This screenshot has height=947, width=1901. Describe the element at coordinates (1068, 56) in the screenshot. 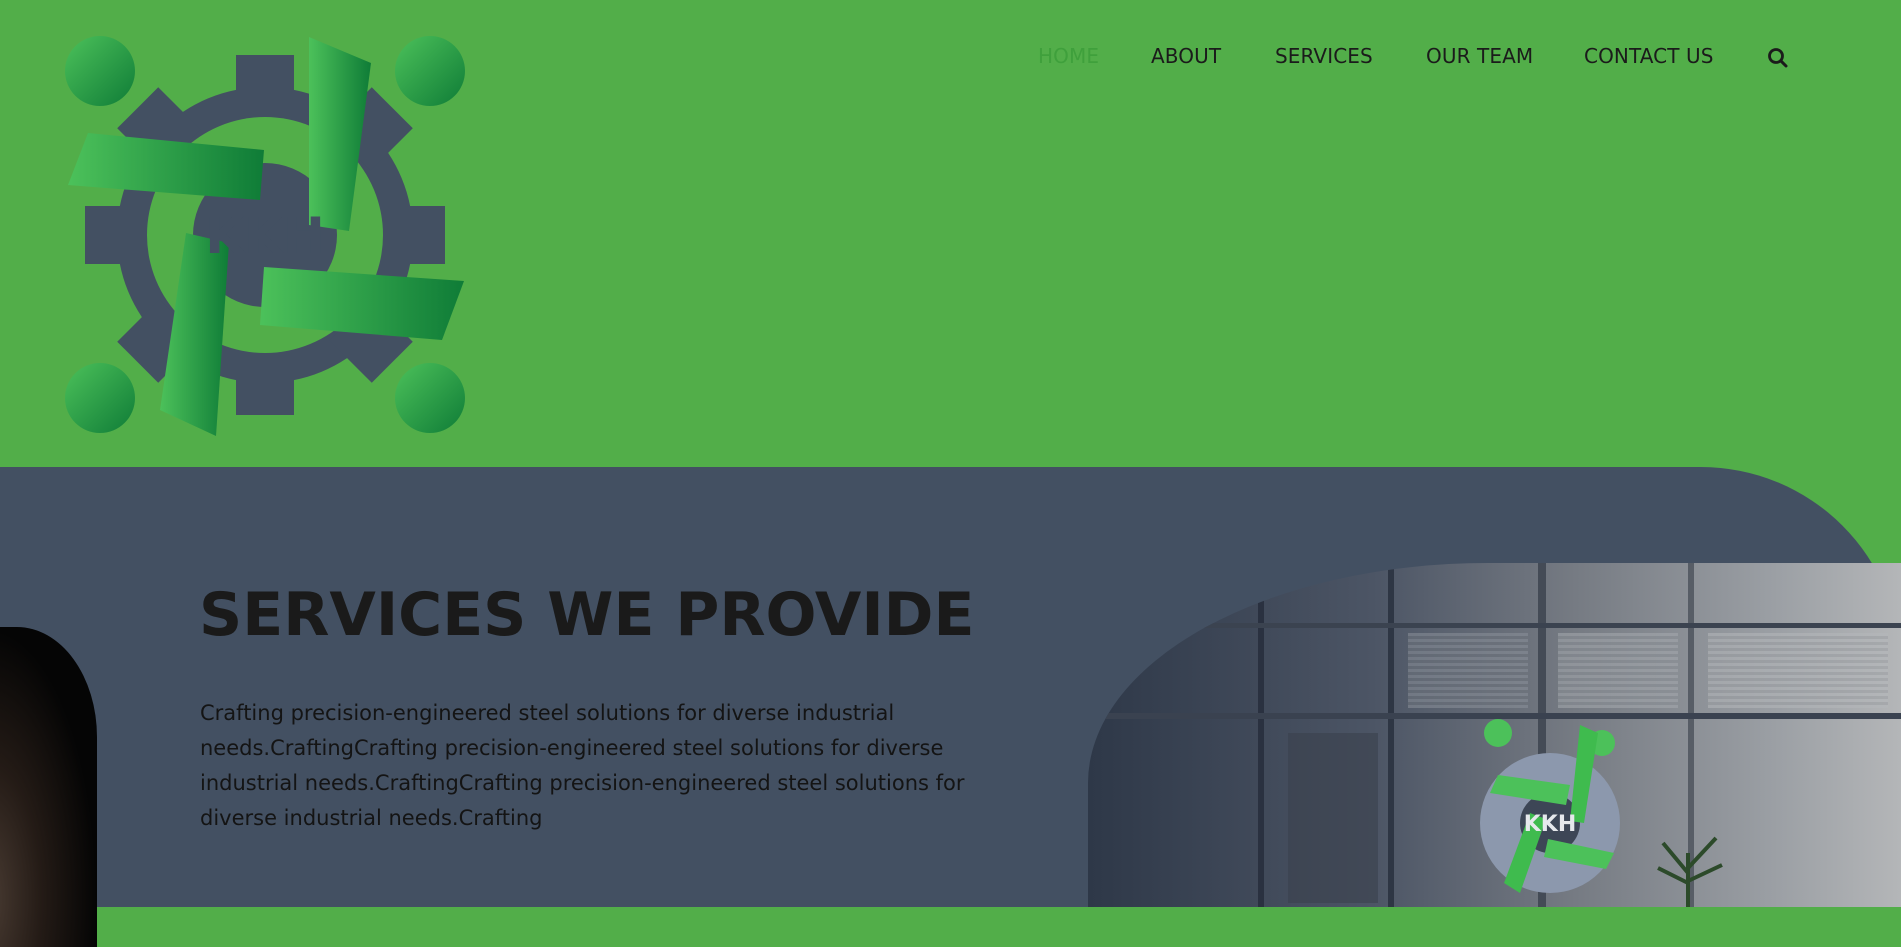

I see `nav-item-home: HOME` at that location.